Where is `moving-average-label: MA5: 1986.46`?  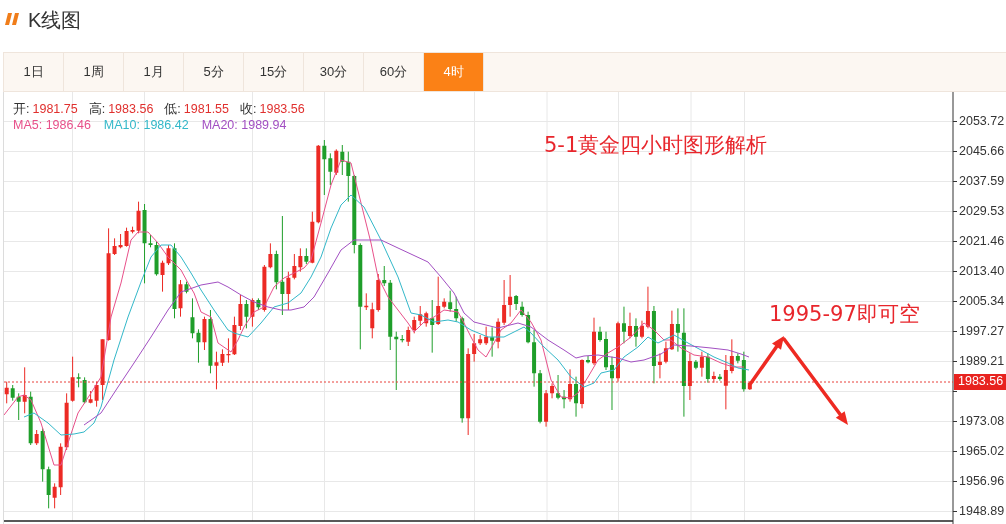
moving-average-label: MA5: 1986.46 is located at coordinates (52, 125).